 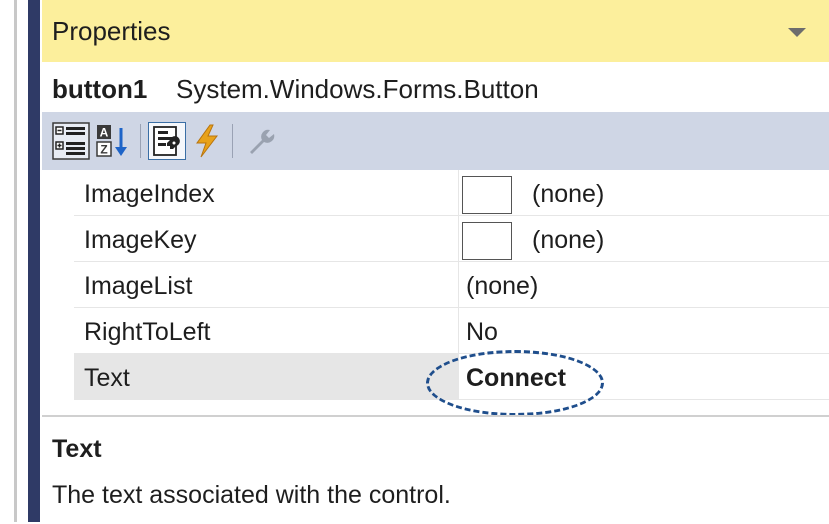 I want to click on accent-bar, so click(x=34, y=261).